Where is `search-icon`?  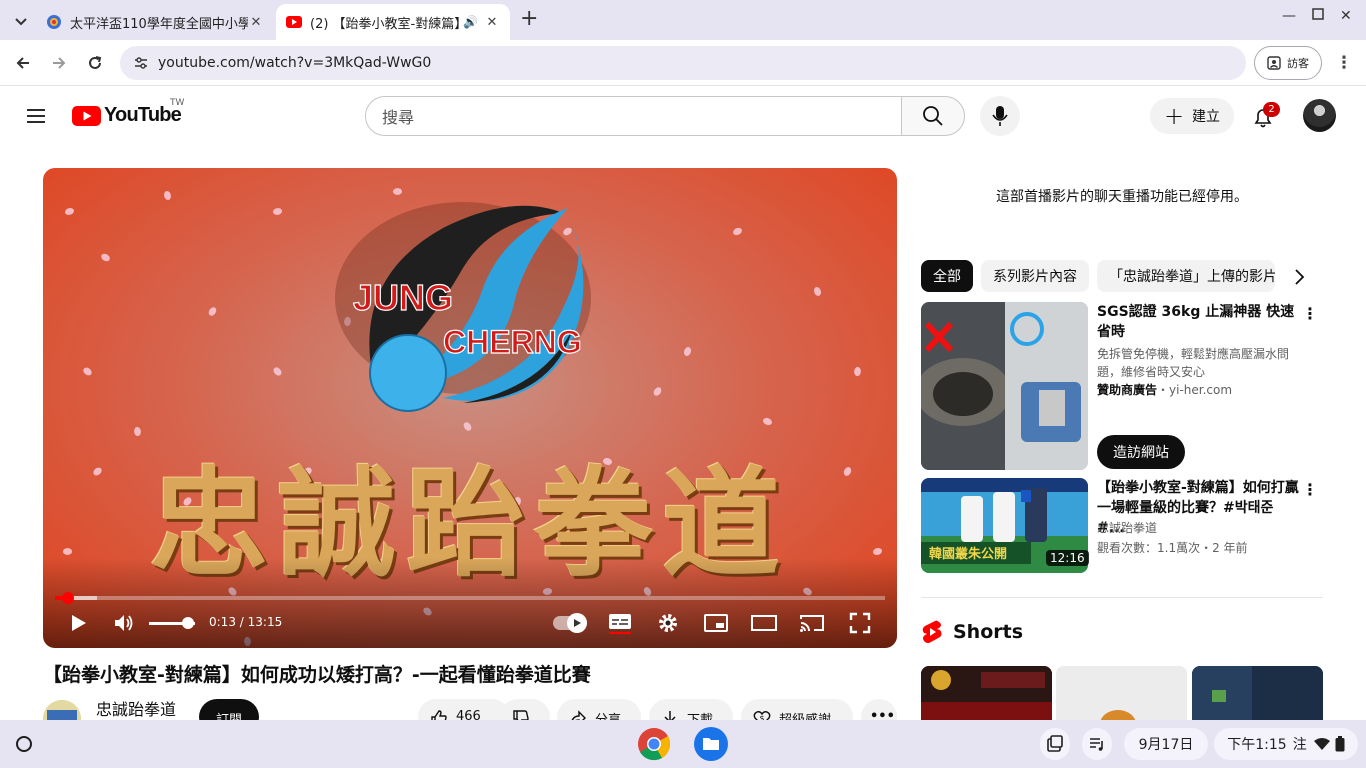
search-icon is located at coordinates (933, 116).